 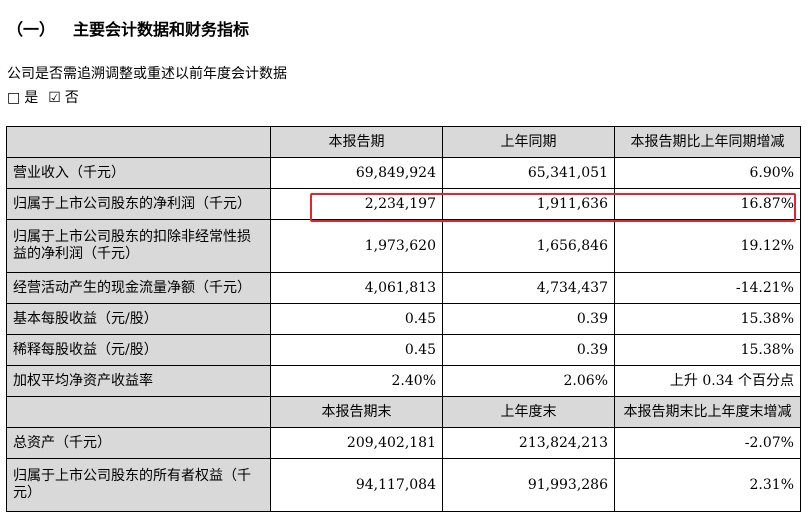 What do you see at coordinates (138, 204) in the screenshot?
I see `row-label: 归属于上市公司股东的净利润（千元）` at bounding box center [138, 204].